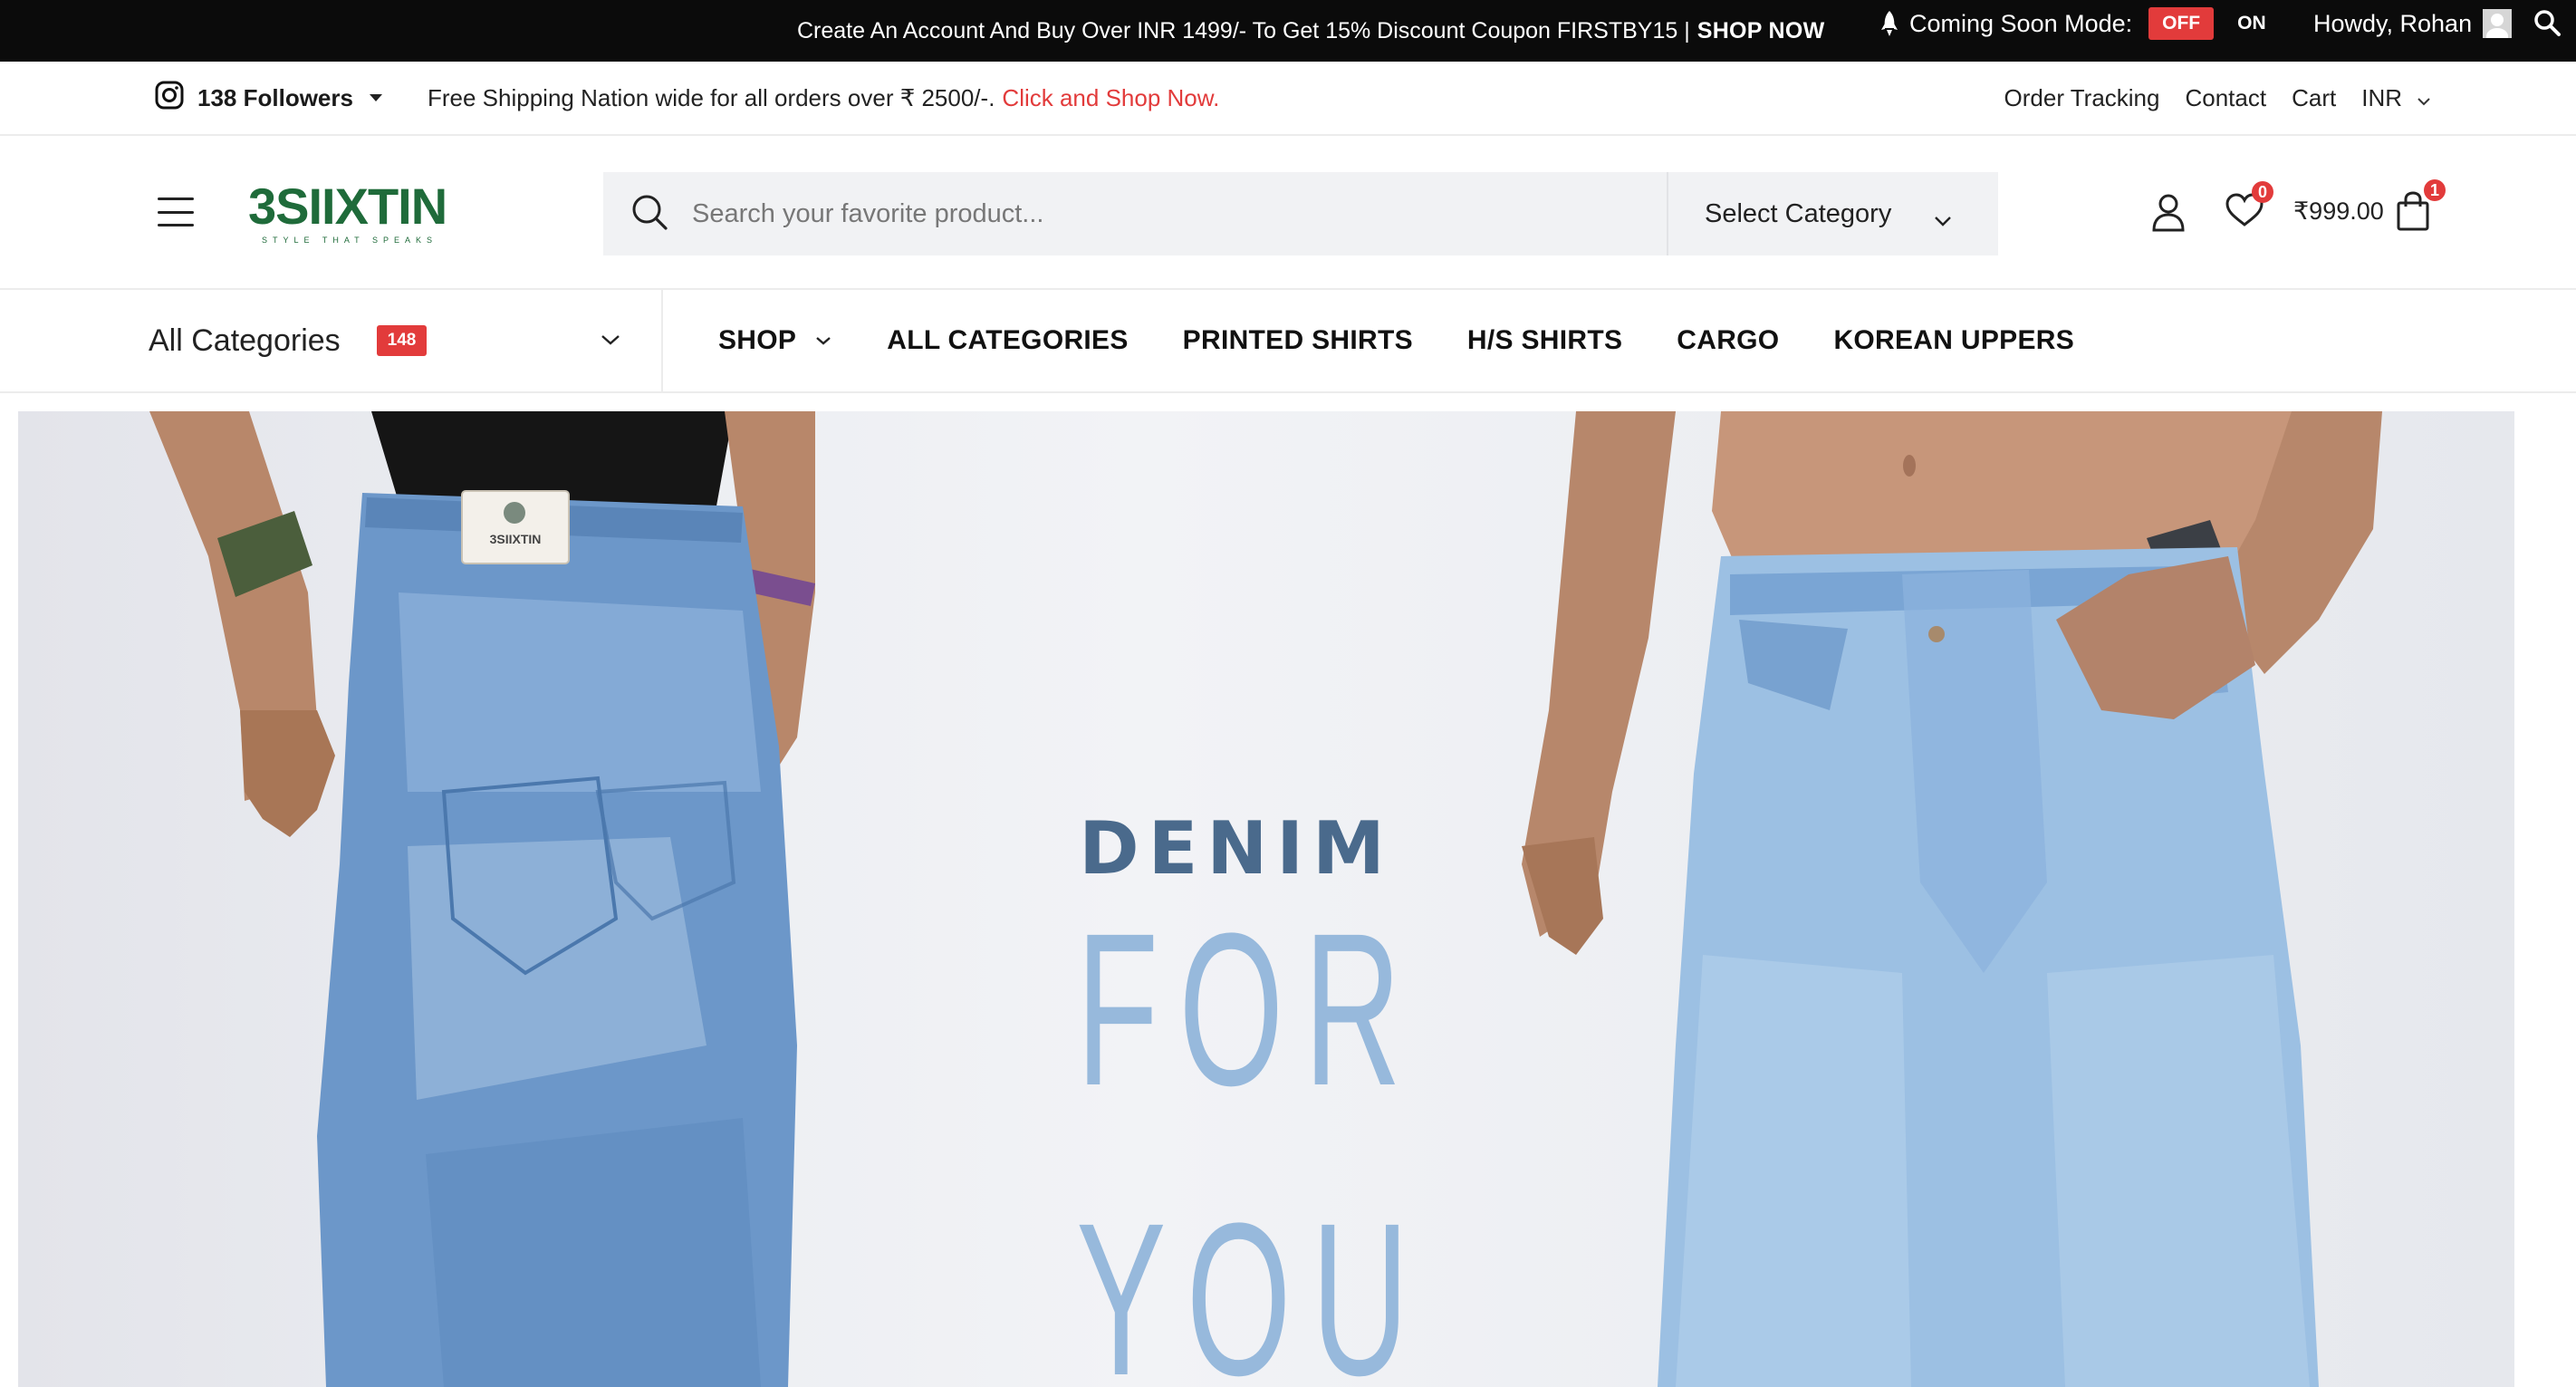 Image resolution: width=2576 pixels, height=1387 pixels. Describe the element at coordinates (2435, 190) in the screenshot. I see `cart-count-badge: 1` at that location.